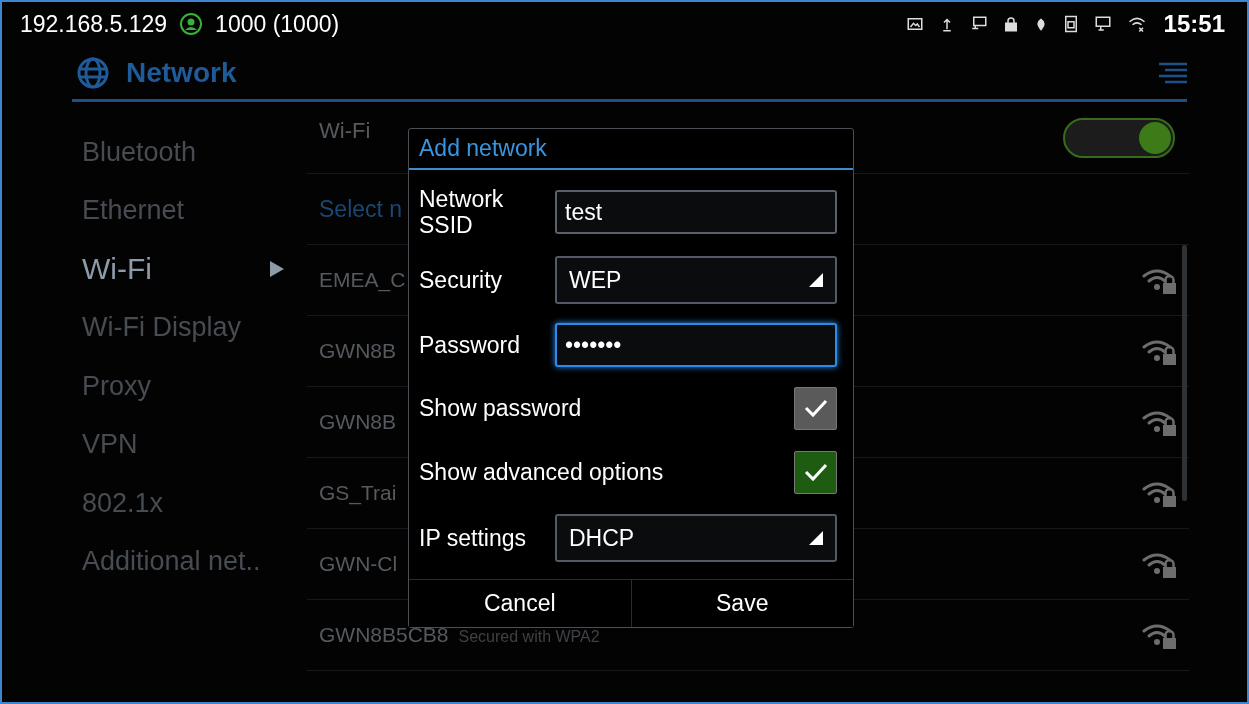 Image resolution: width=1249 pixels, height=704 pixels. I want to click on picture-icon, so click(914, 24).